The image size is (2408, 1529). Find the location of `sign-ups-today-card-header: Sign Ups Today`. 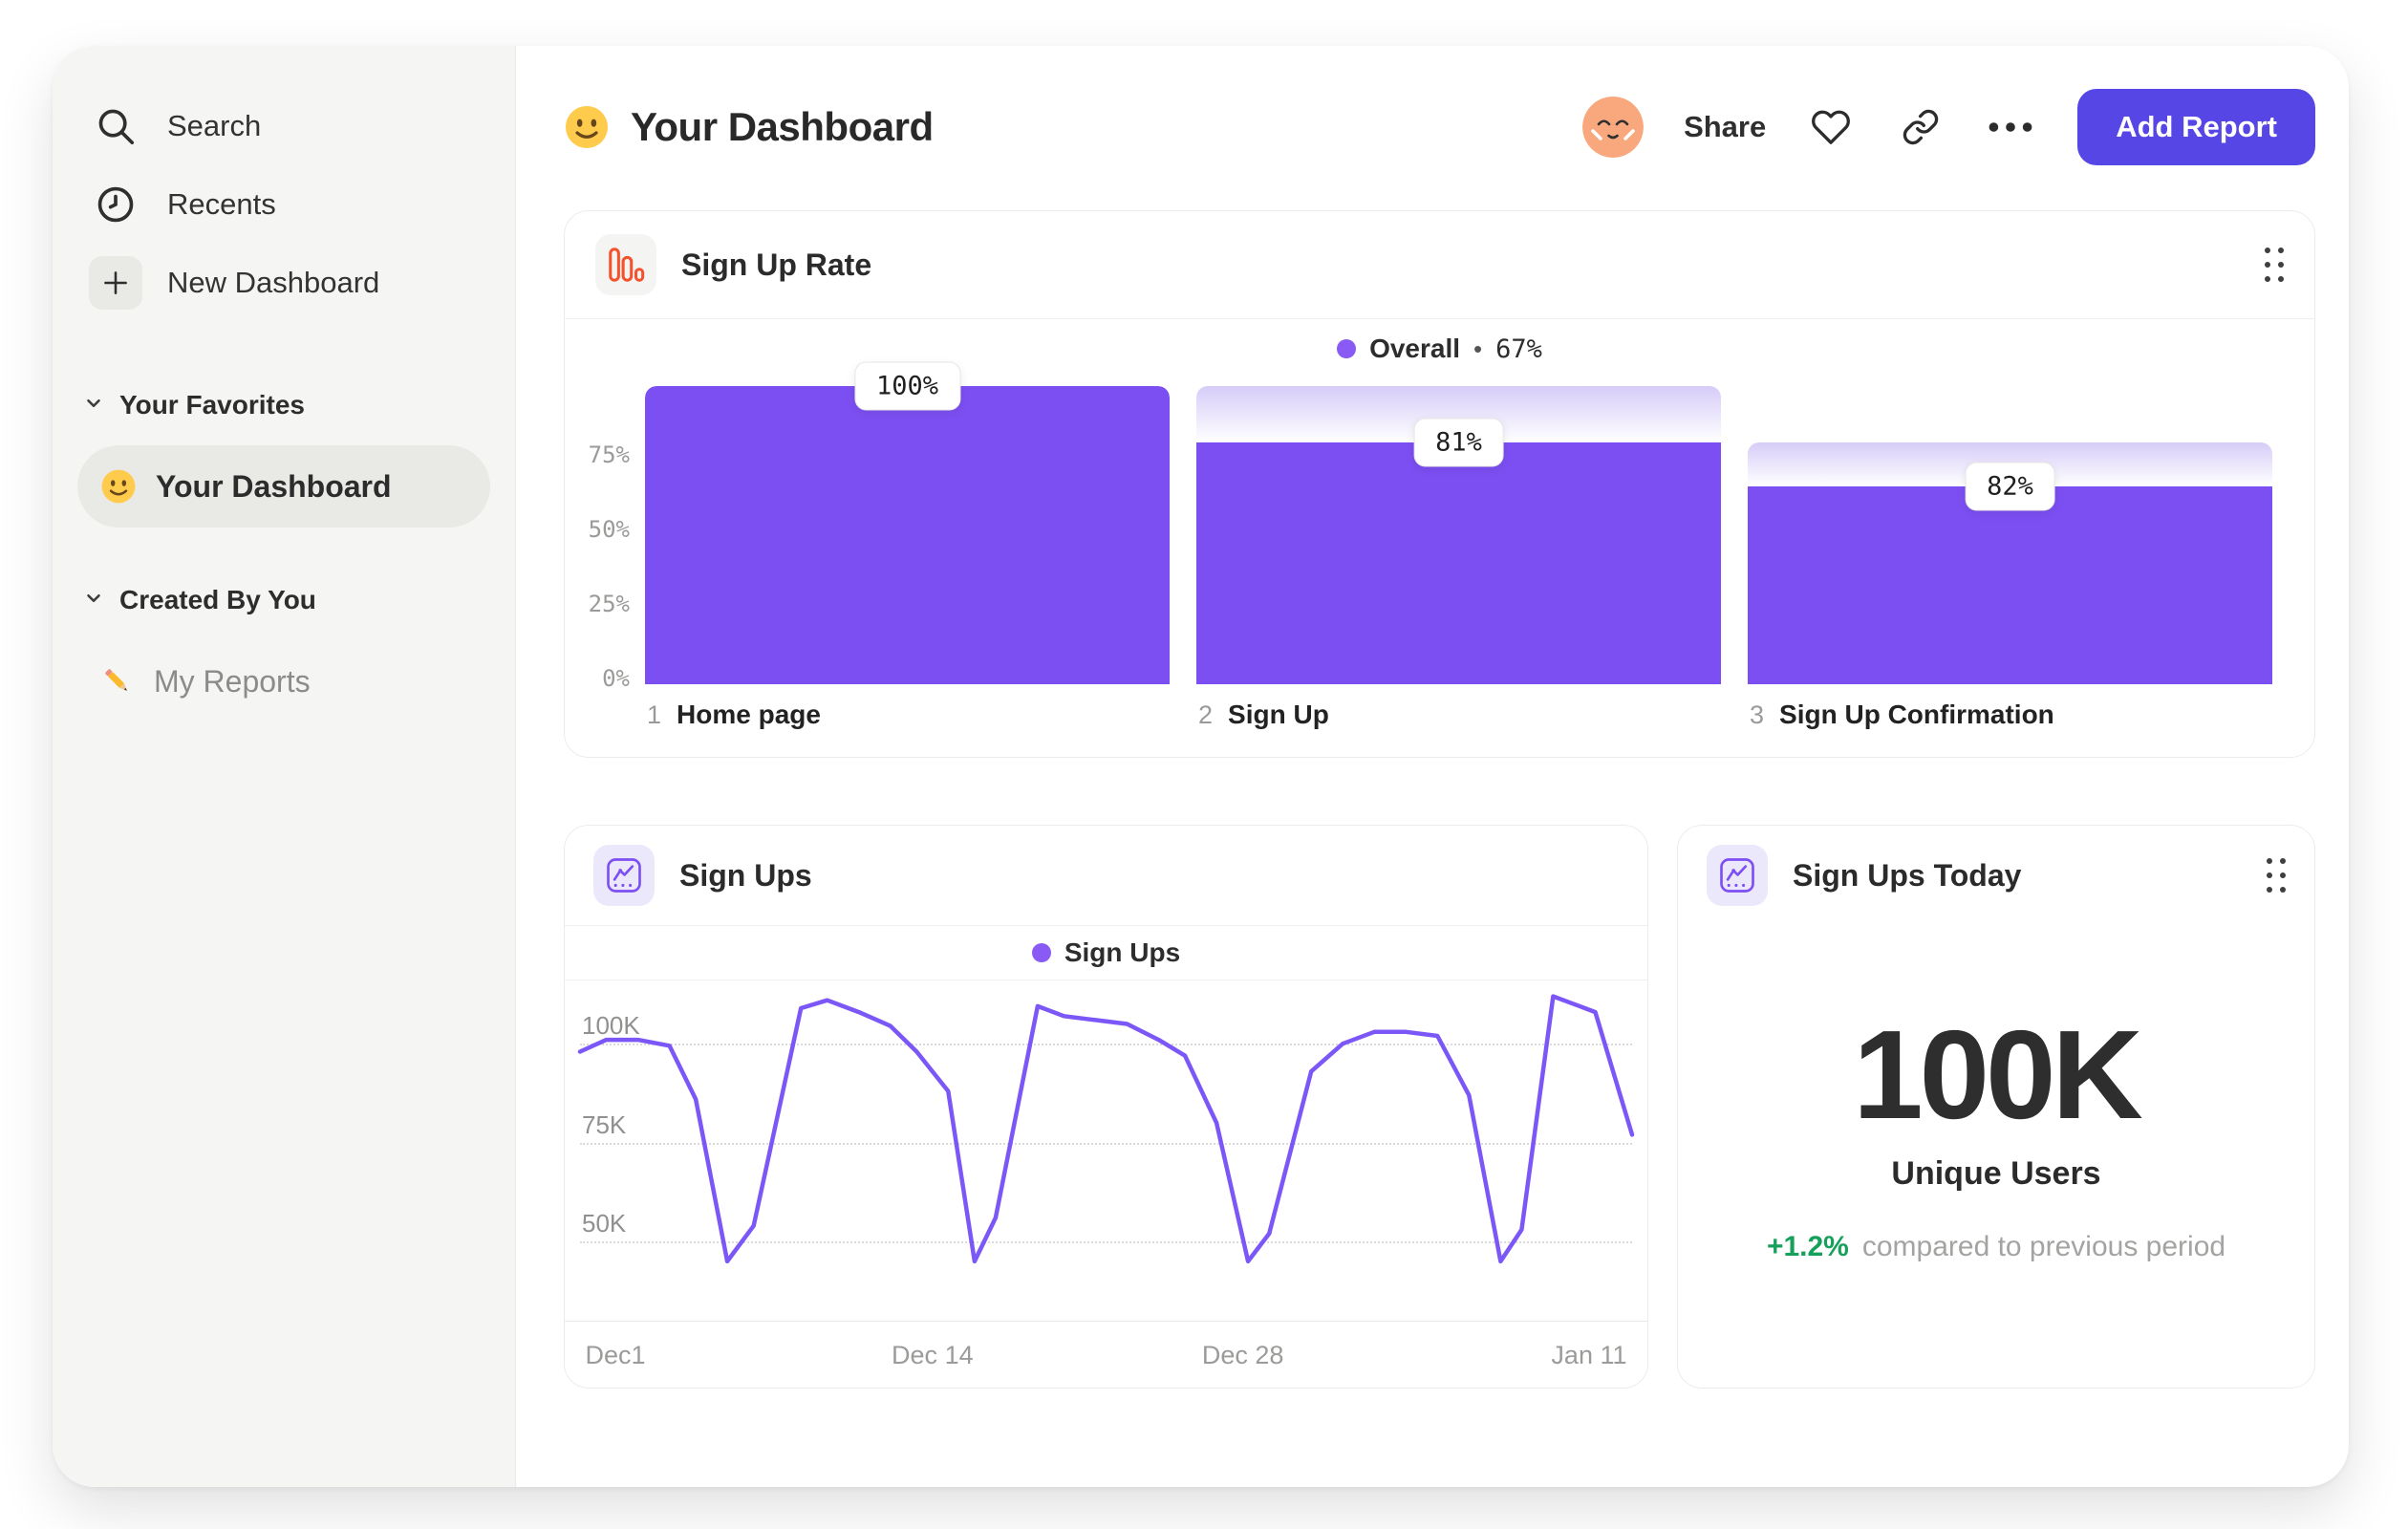

sign-ups-today-card-header: Sign Ups Today is located at coordinates (1996, 875).